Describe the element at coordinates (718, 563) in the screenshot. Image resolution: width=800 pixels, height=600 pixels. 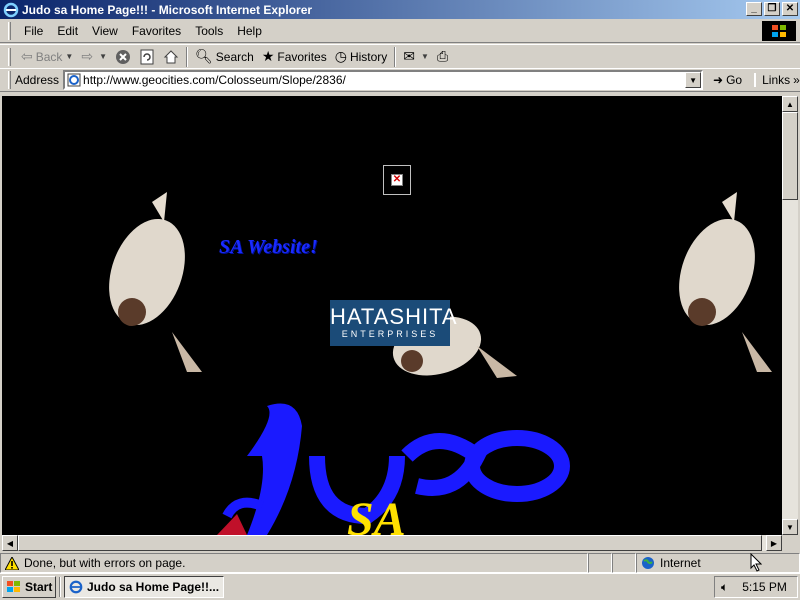
I see `security-zone-panel: Internet` at that location.